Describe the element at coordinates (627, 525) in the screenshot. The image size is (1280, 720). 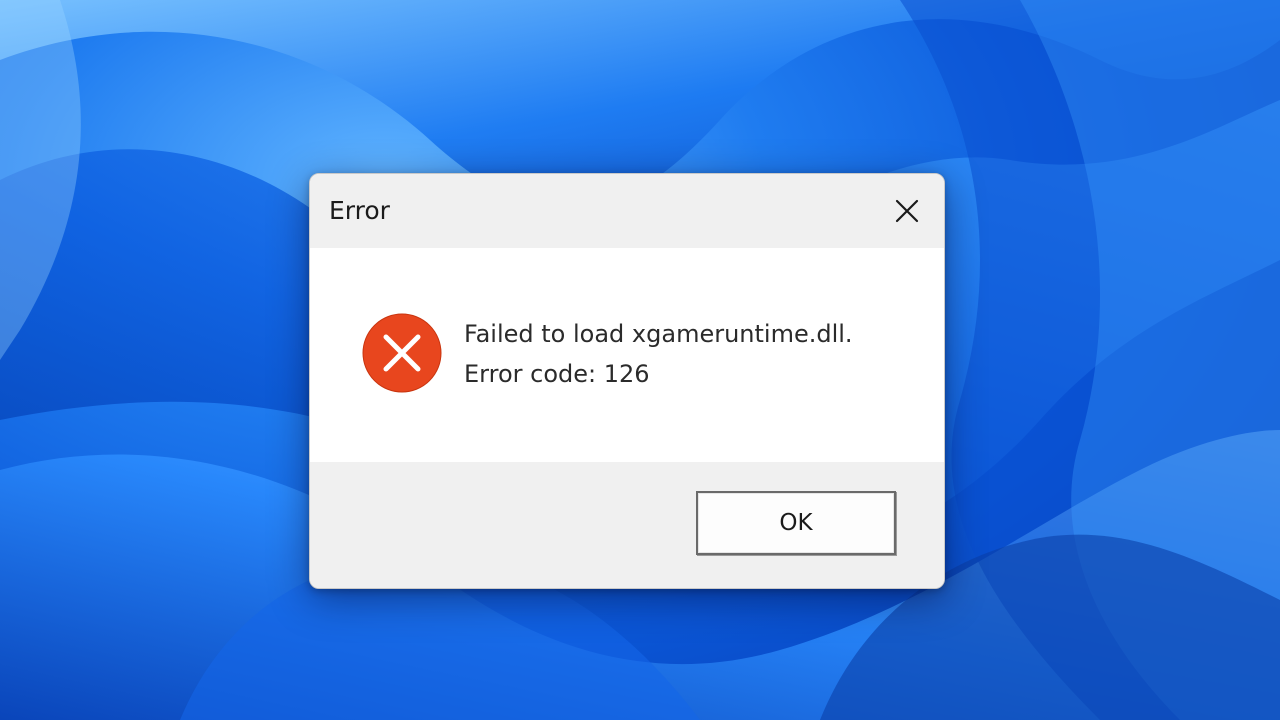
I see `dialog-footer: OK` at that location.